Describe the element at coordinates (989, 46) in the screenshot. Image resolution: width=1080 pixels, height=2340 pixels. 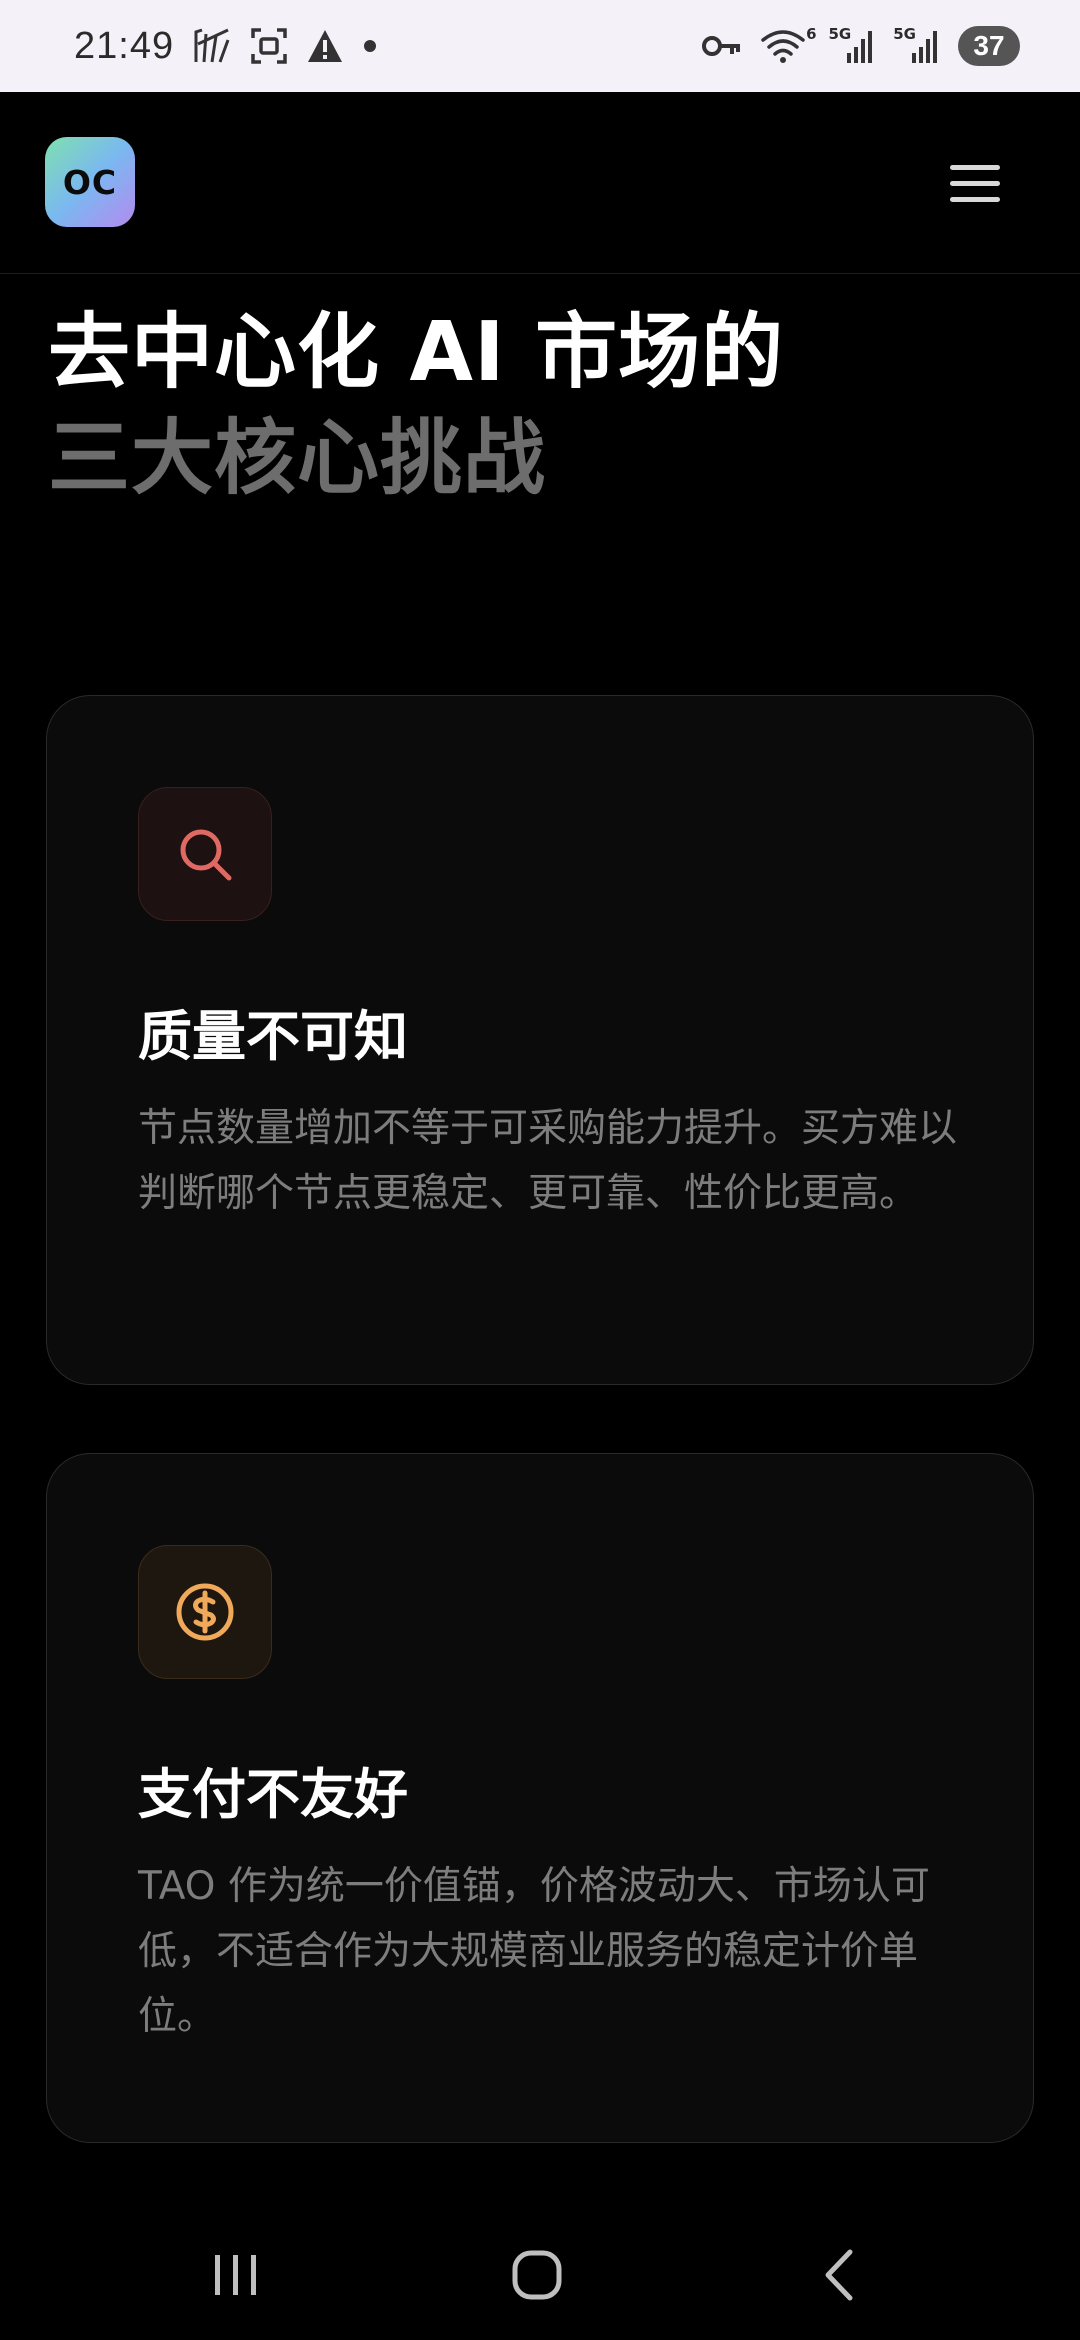
I see `battery-indicator: 37` at that location.